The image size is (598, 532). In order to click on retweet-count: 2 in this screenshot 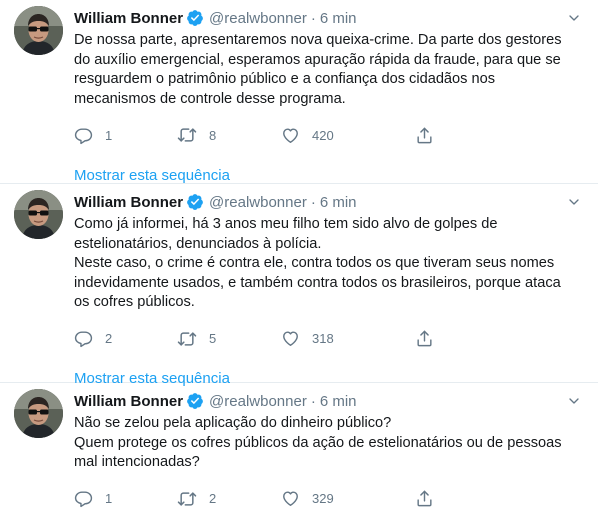, I will do `click(213, 499)`.